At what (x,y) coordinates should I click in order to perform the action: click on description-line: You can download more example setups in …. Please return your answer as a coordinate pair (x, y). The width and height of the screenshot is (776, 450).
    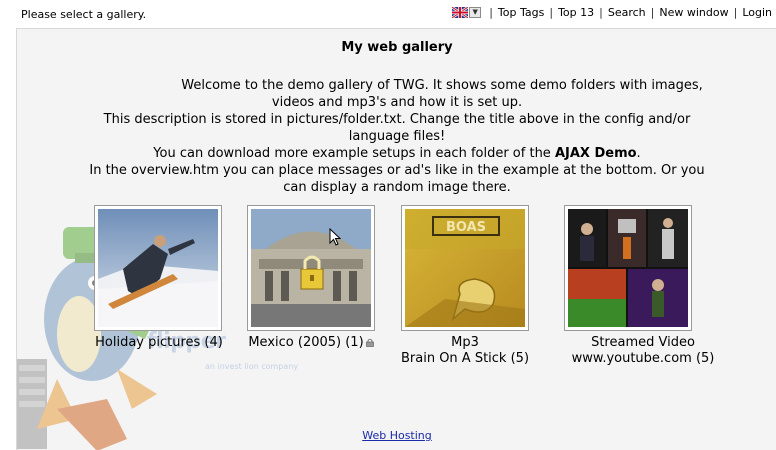
    Looking at the image, I should click on (397, 153).